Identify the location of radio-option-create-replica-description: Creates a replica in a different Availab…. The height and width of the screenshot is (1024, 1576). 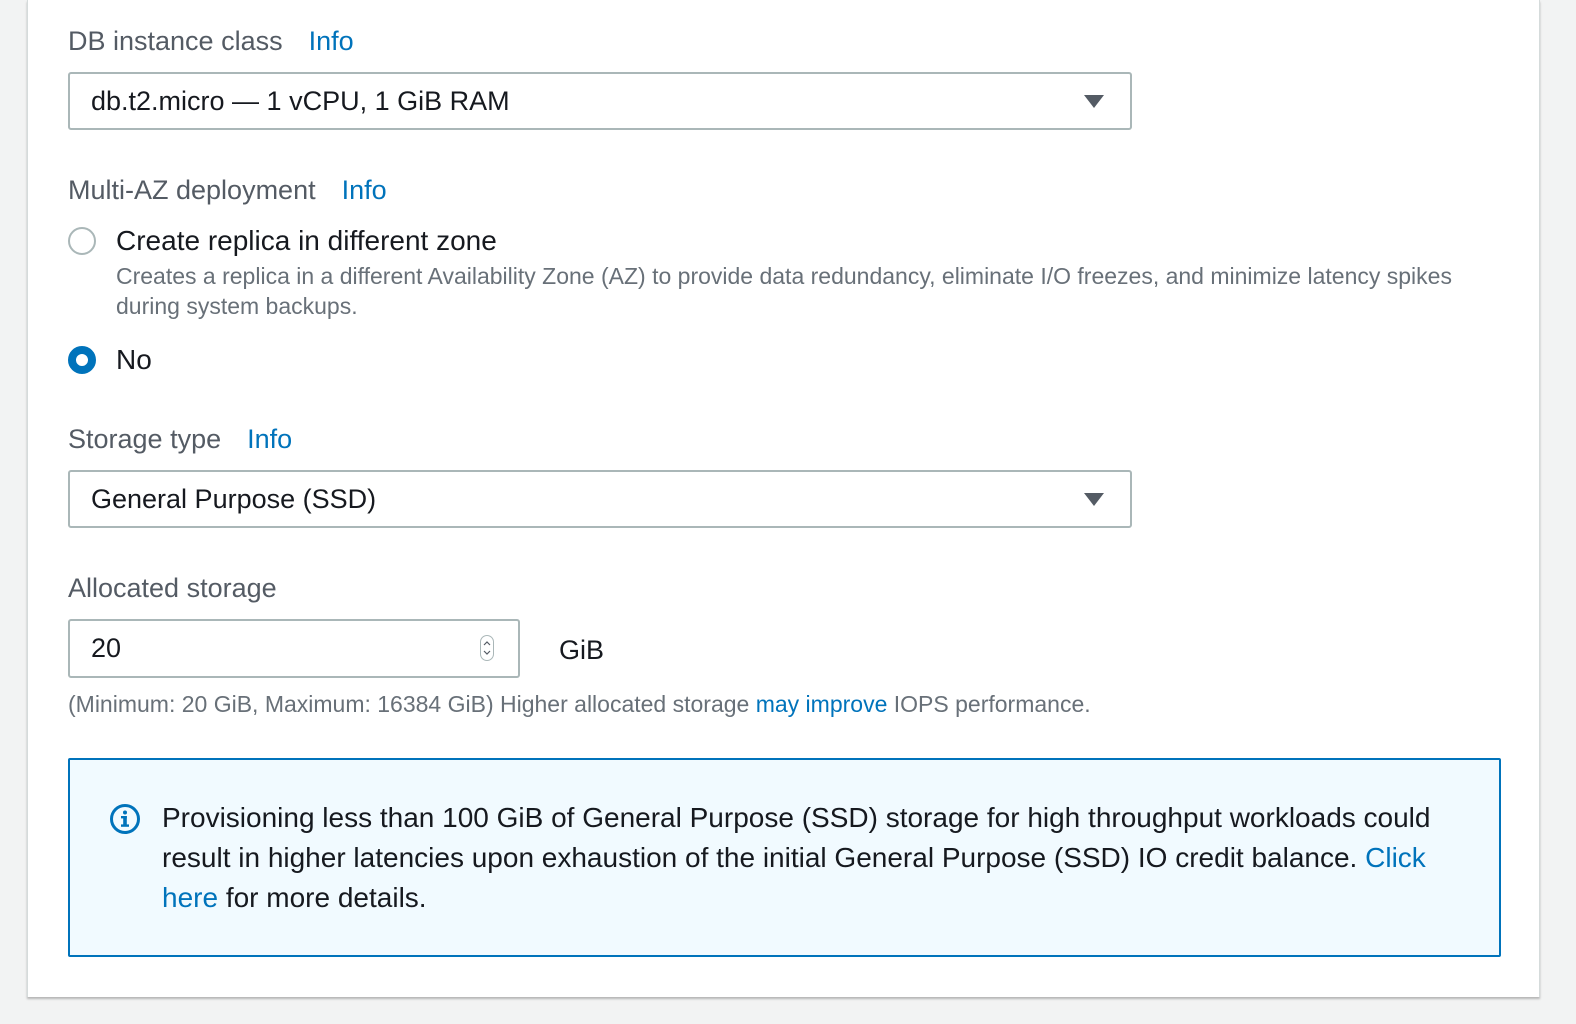
(784, 291).